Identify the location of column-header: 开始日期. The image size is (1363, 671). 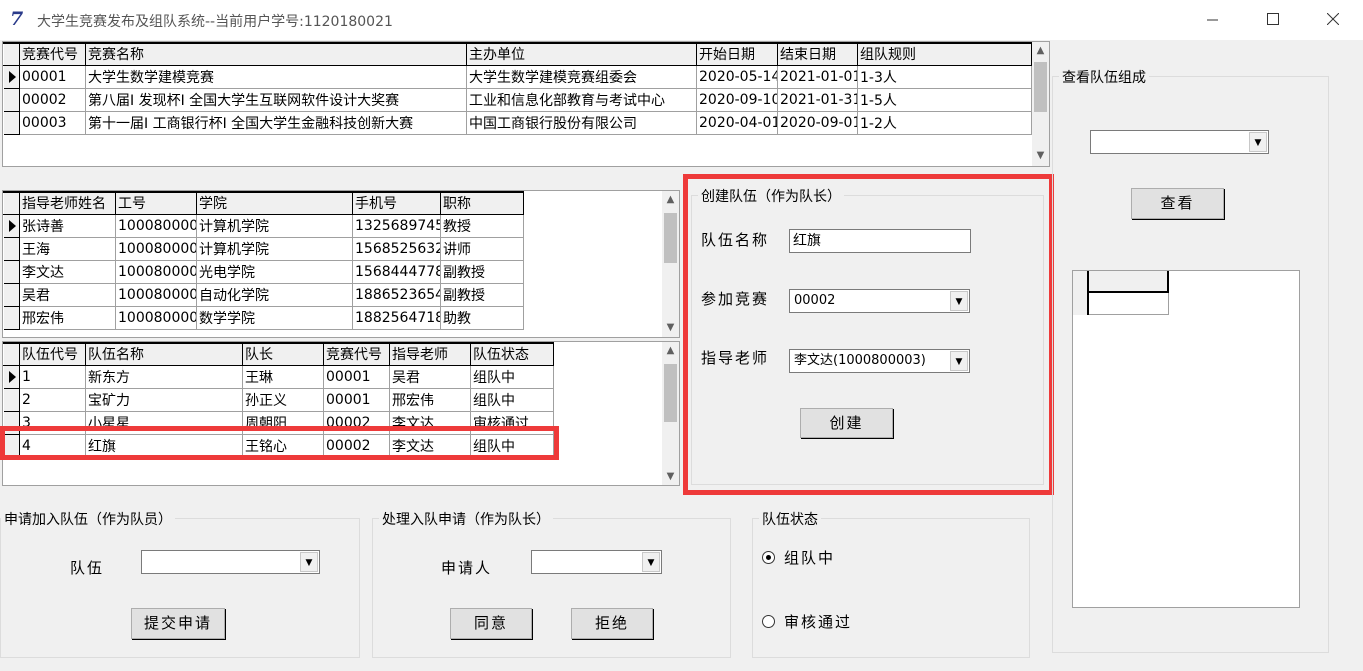
(737, 54).